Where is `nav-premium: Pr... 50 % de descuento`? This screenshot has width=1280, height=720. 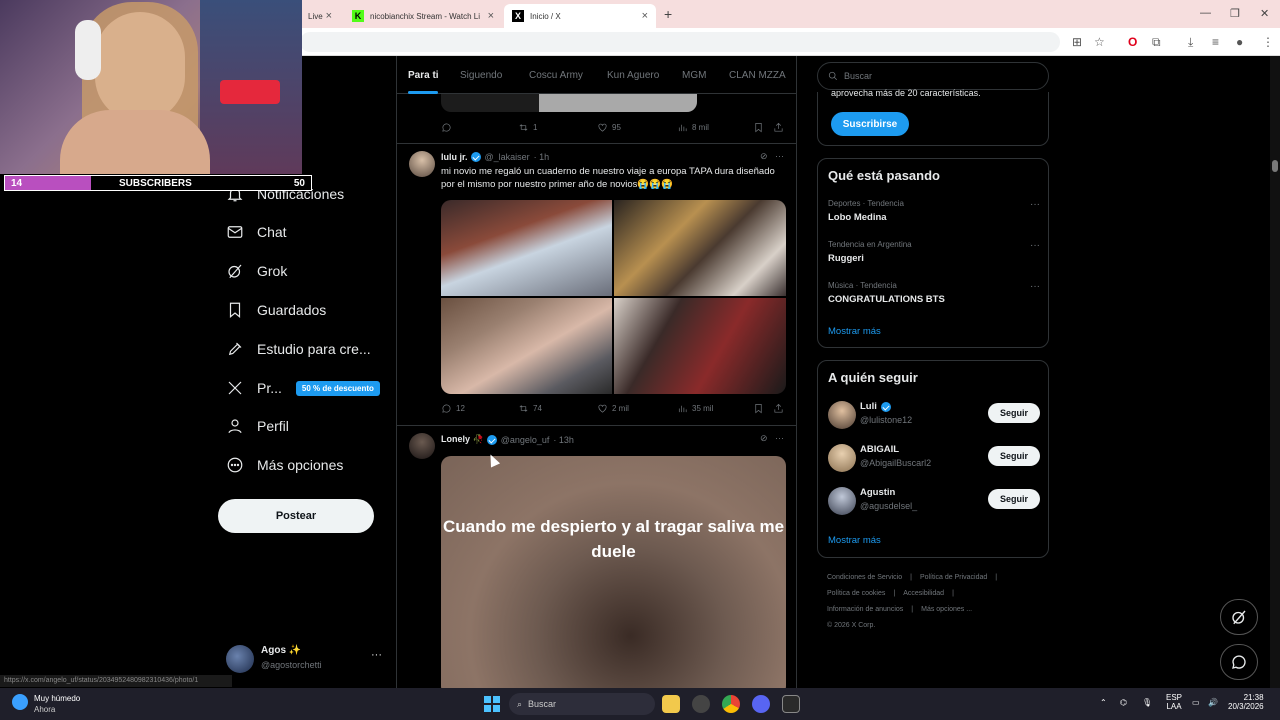 nav-premium: Pr... 50 % de descuento is located at coordinates (303, 388).